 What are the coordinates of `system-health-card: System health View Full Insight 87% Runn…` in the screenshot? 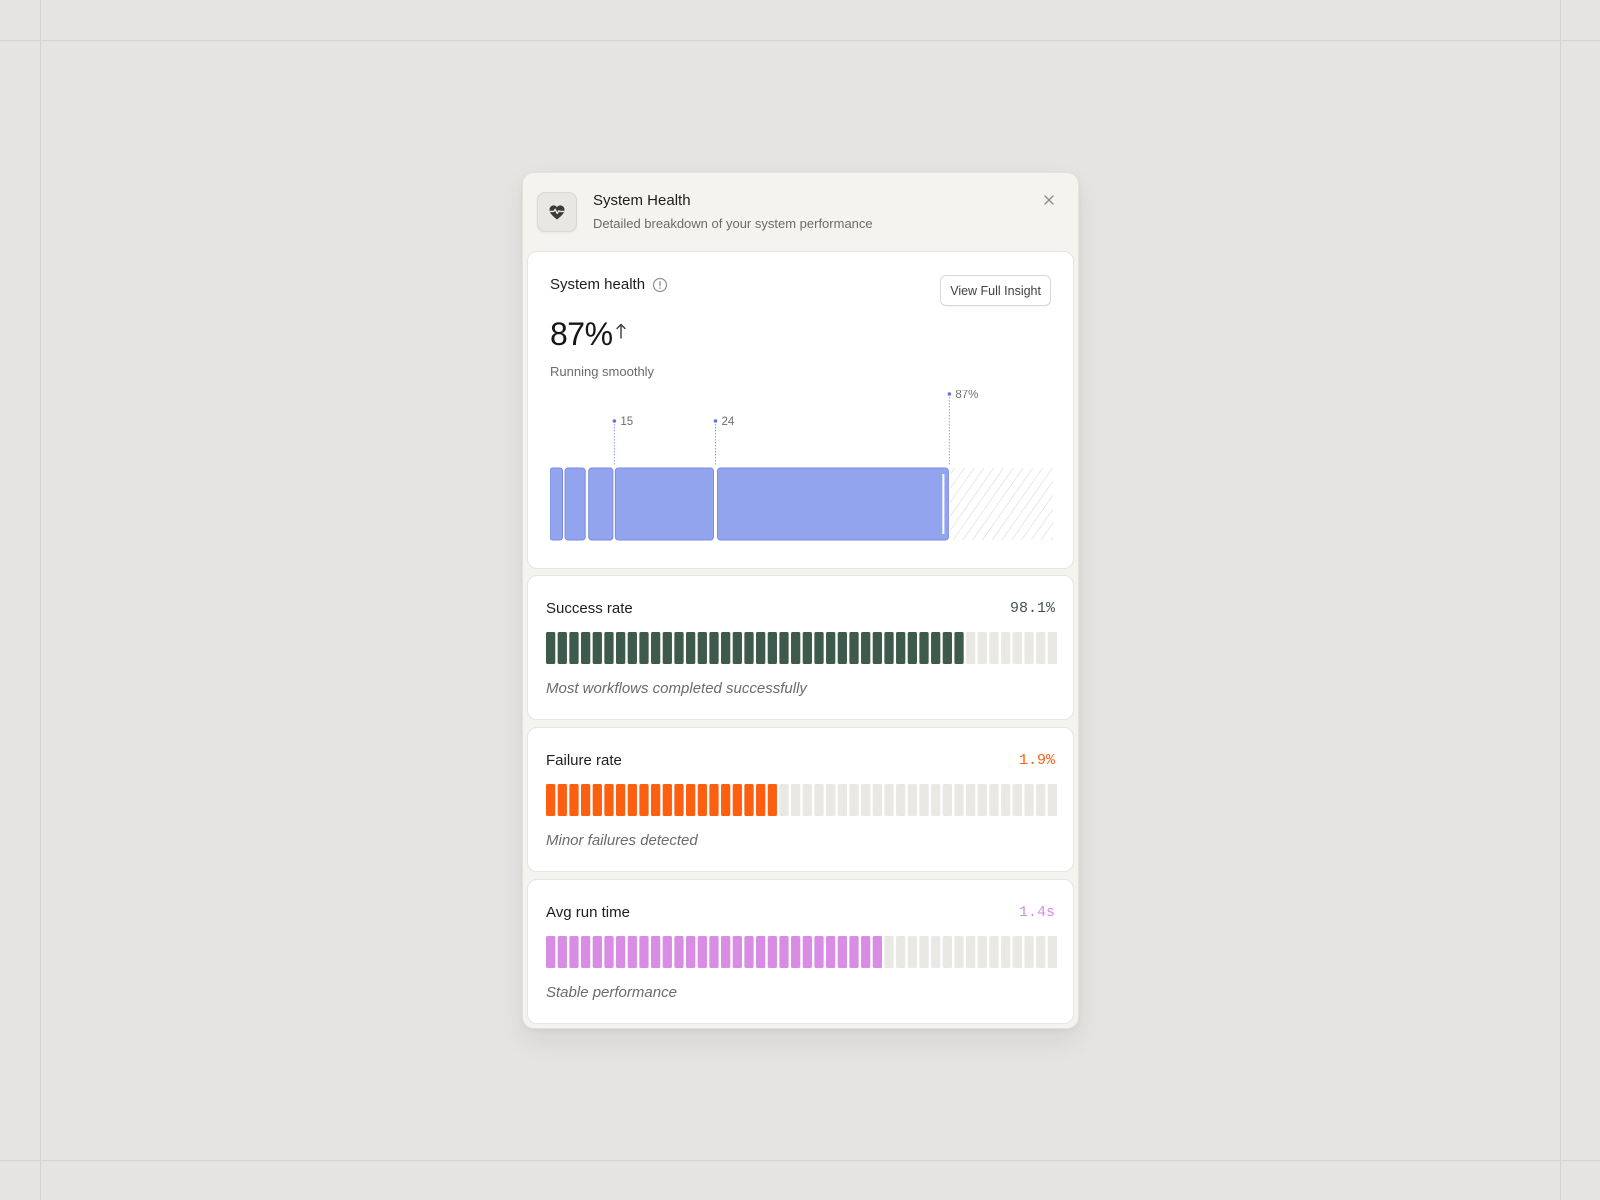 It's located at (800, 410).